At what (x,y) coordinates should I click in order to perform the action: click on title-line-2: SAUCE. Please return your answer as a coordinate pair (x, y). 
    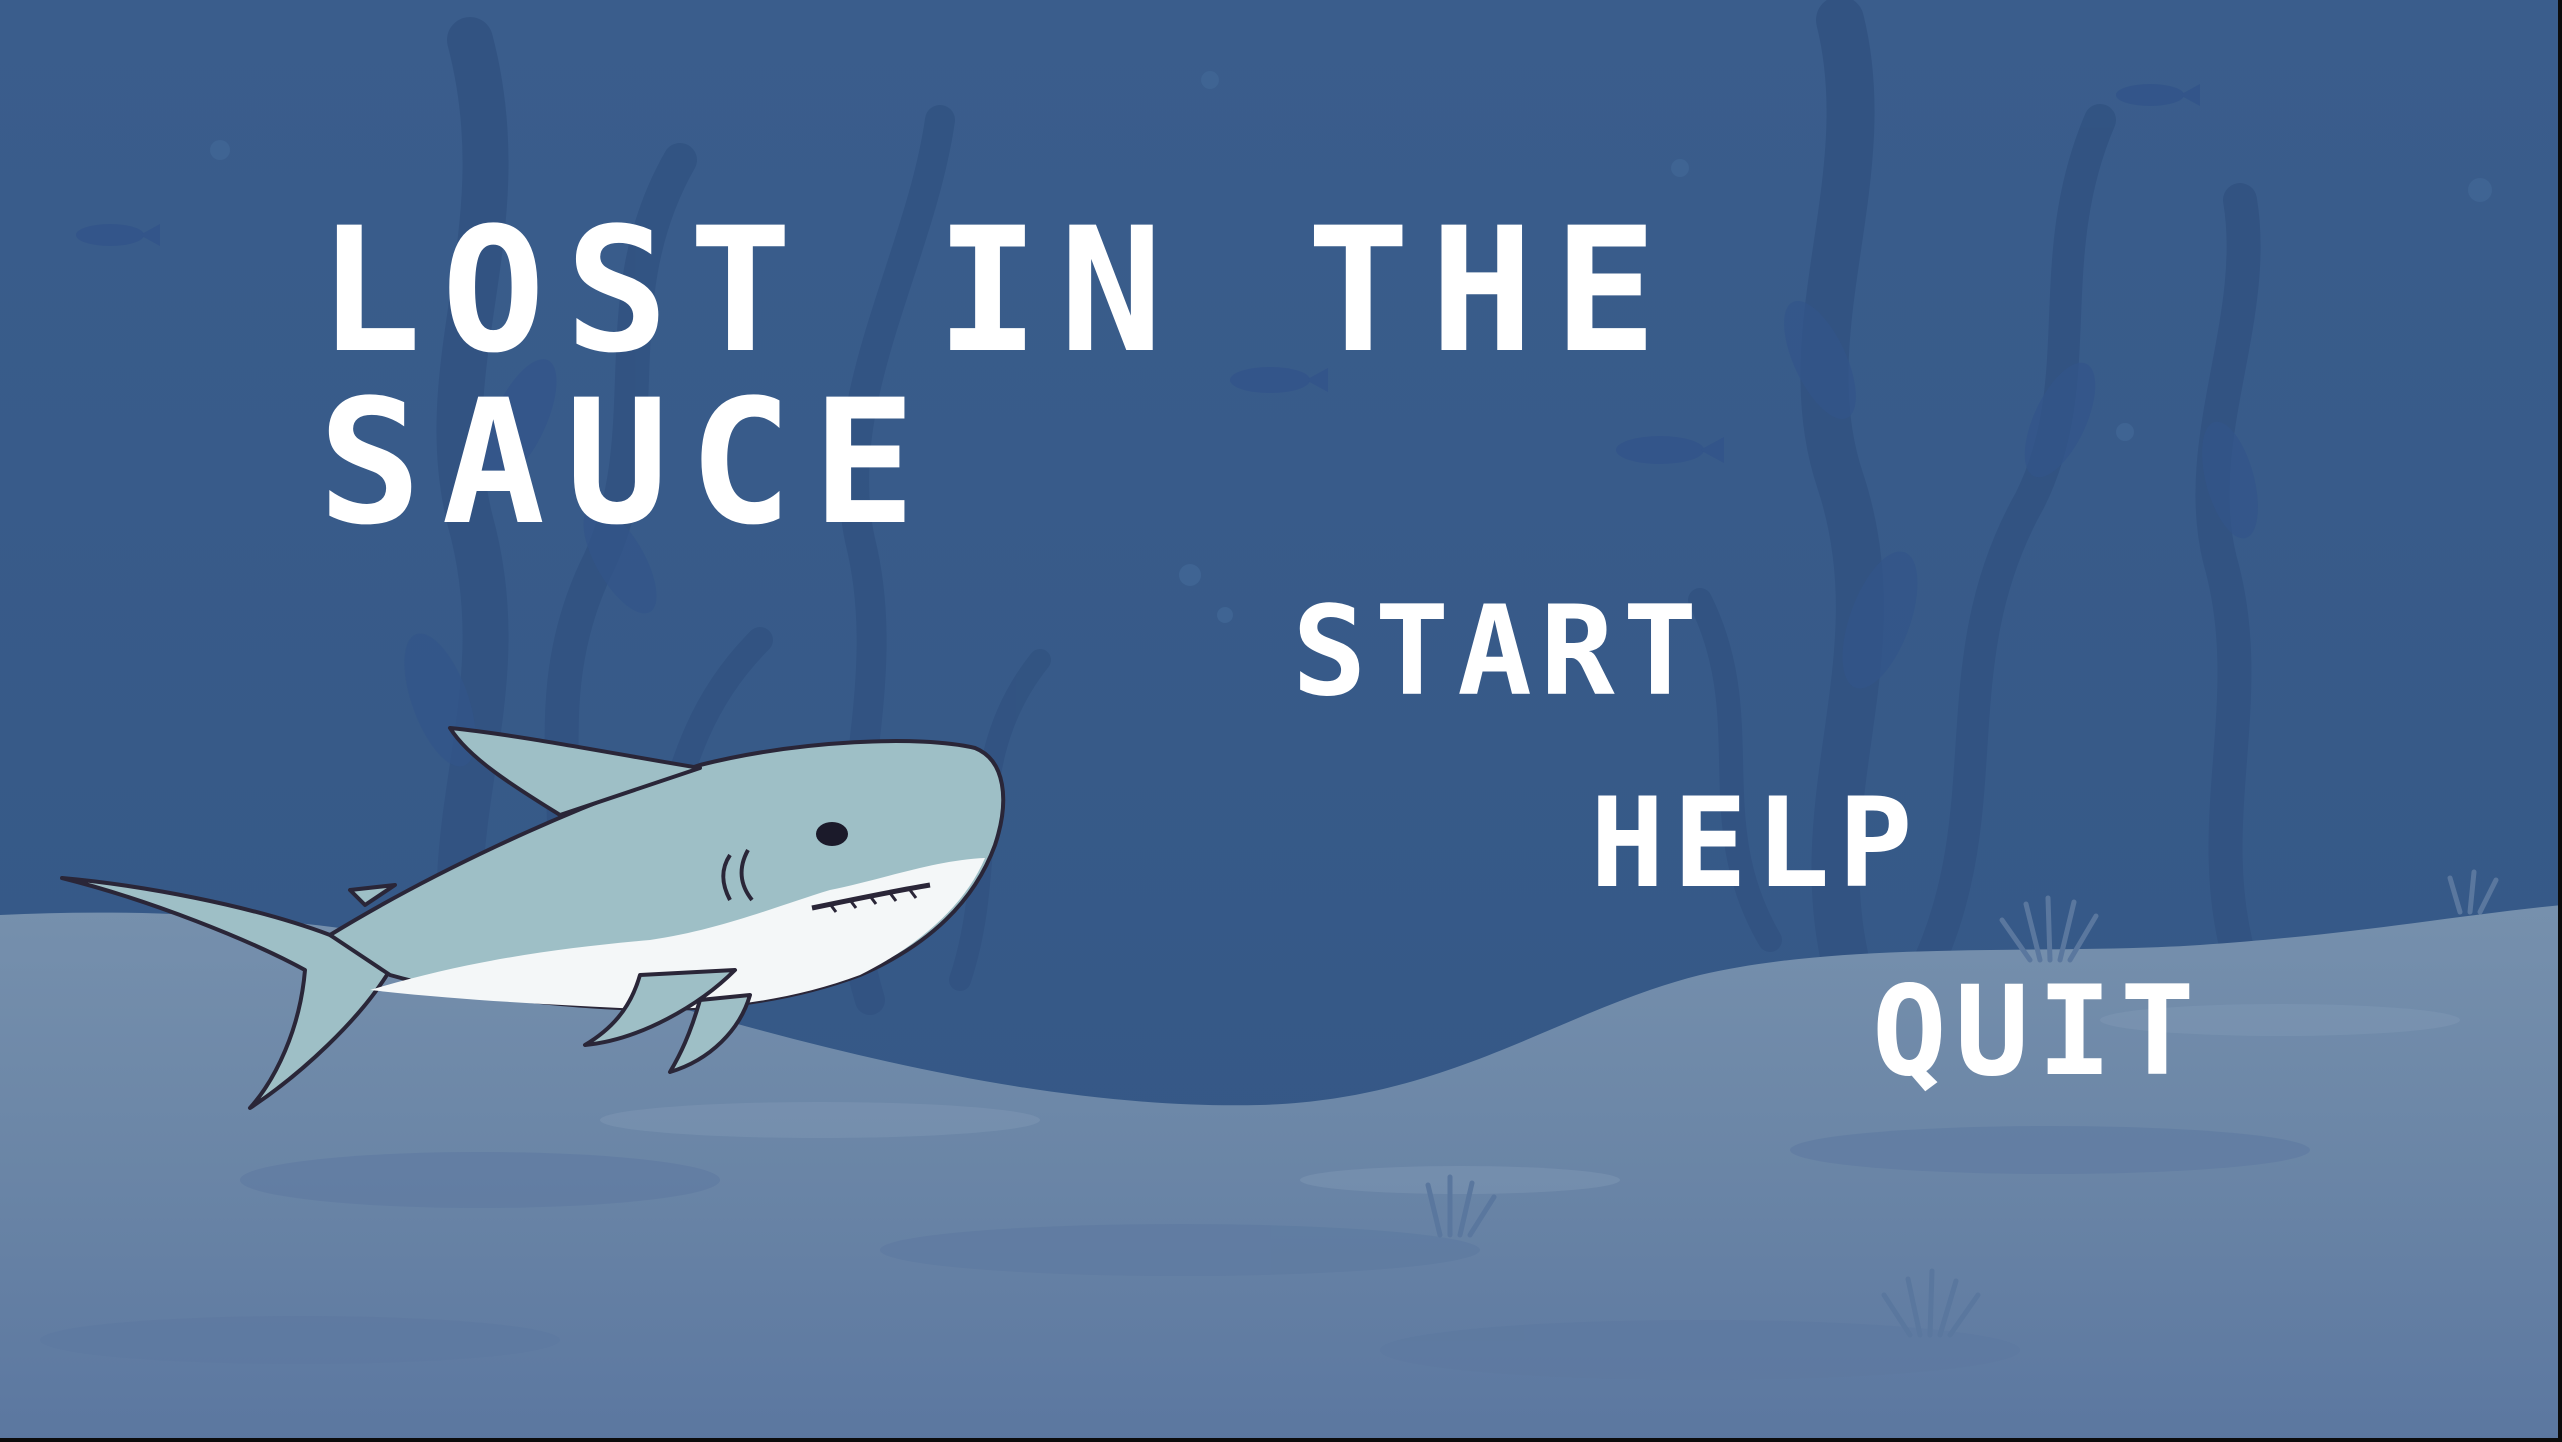
    Looking at the image, I should click on (627, 462).